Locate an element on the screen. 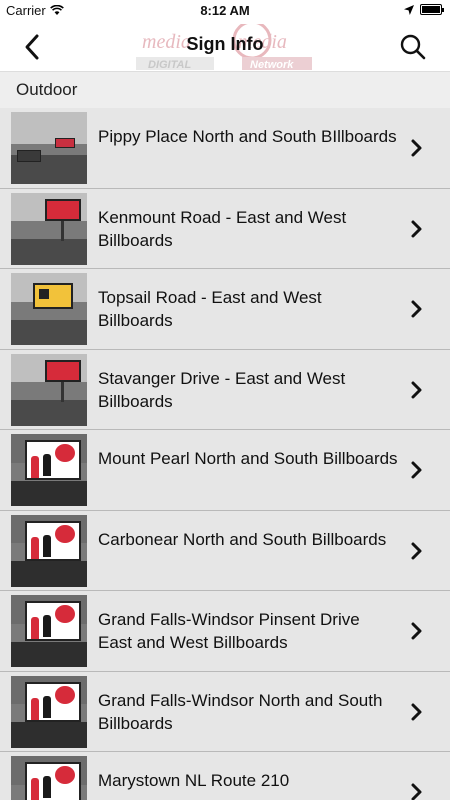  status-bar: Carrier 8:12 AM is located at coordinates (225, 11).